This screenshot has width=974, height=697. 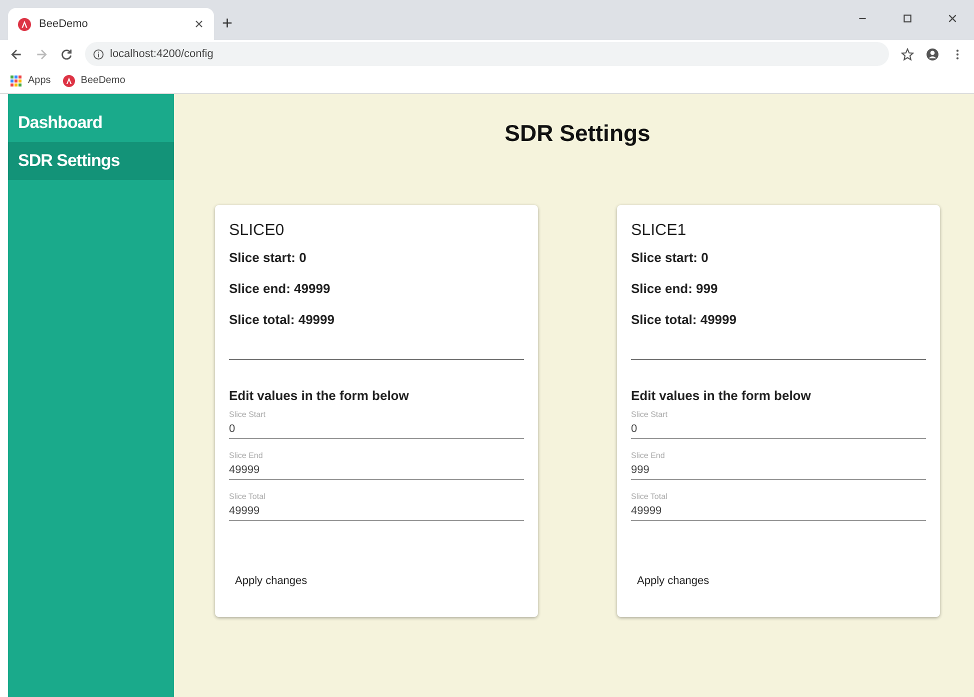 What do you see at coordinates (16, 54) in the screenshot?
I see `back-arrow-icon` at bounding box center [16, 54].